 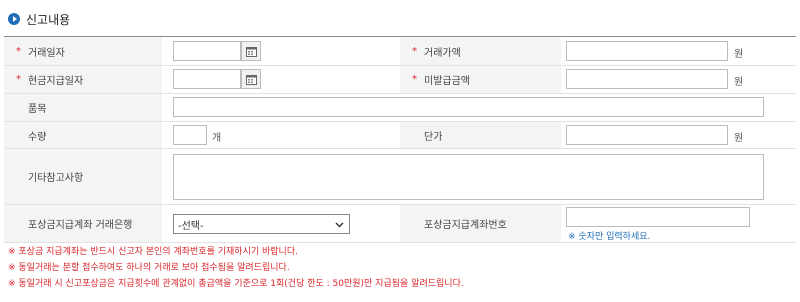 I want to click on unpaid-amount-input, so click(x=647, y=79).